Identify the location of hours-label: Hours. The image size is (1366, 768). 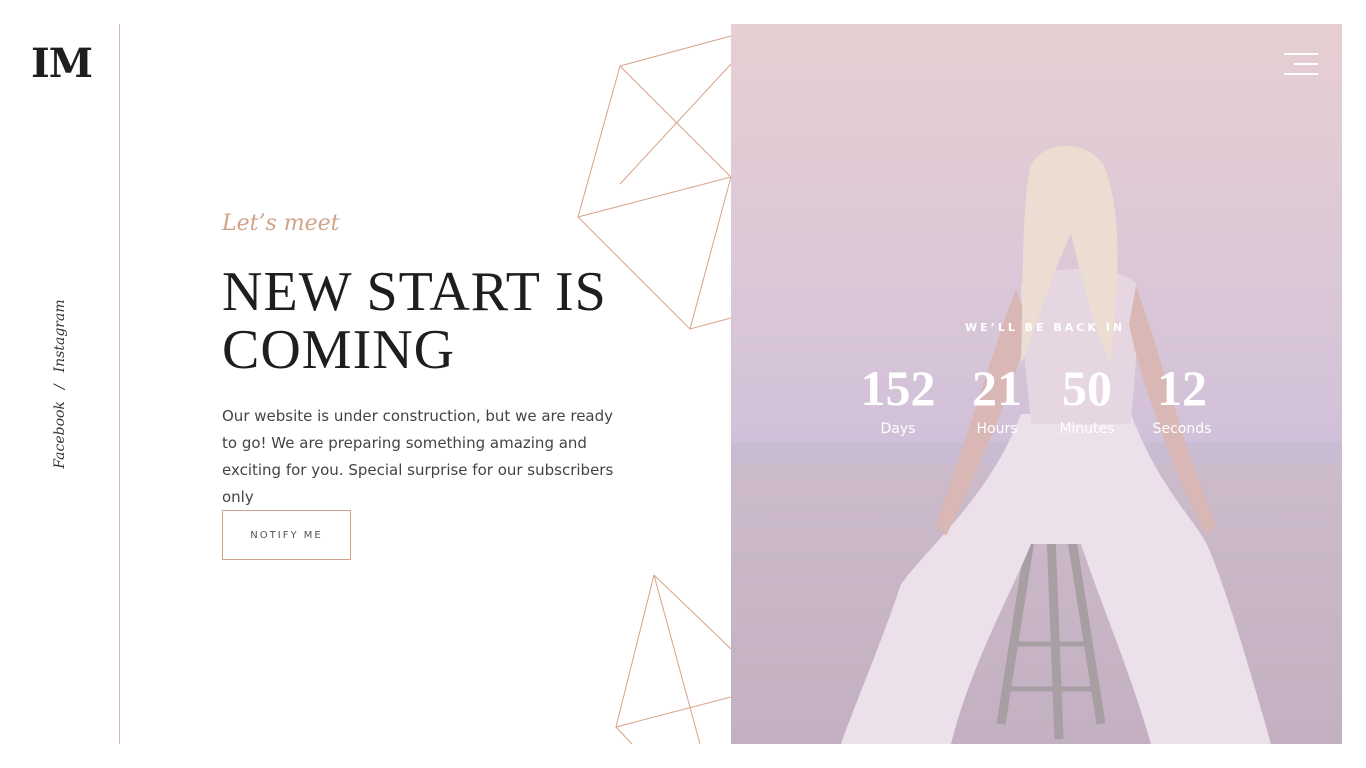
(997, 429).